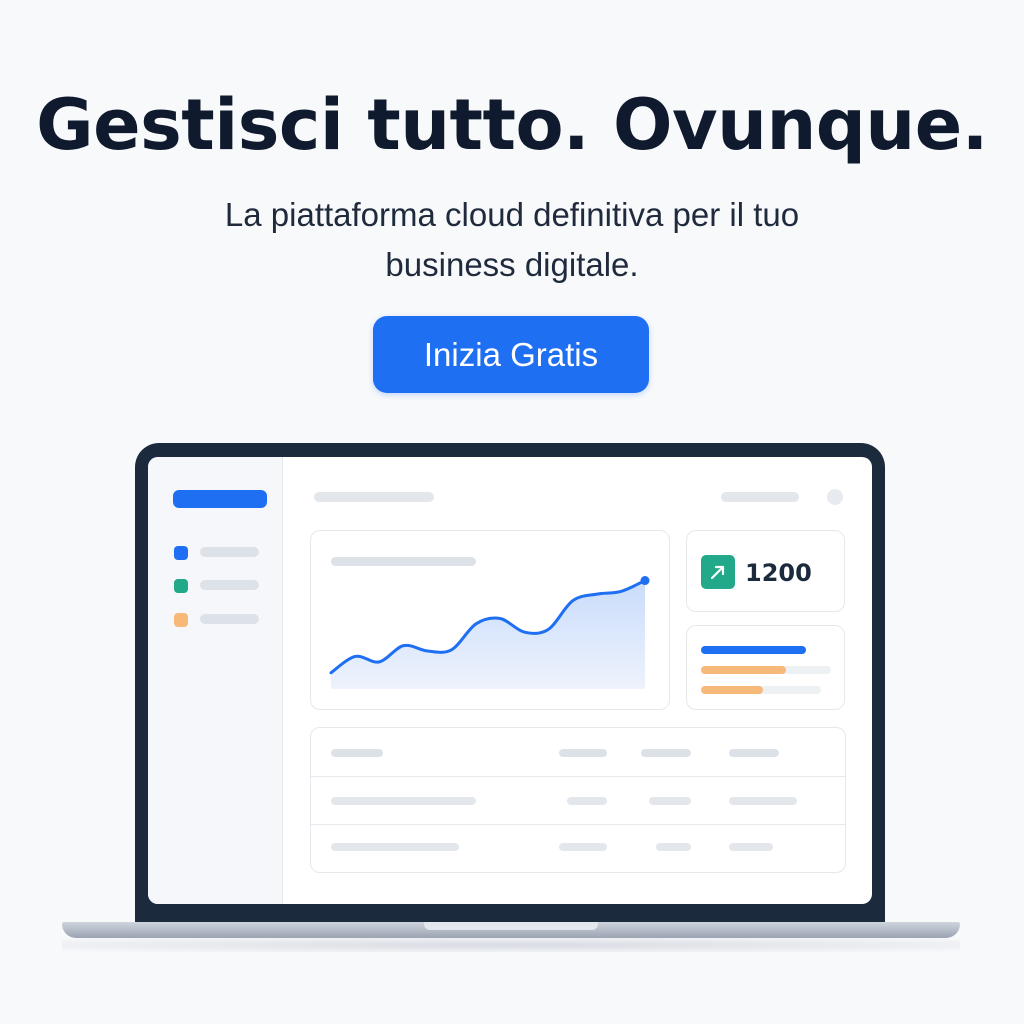  What do you see at coordinates (215, 680) in the screenshot?
I see `sidebar` at bounding box center [215, 680].